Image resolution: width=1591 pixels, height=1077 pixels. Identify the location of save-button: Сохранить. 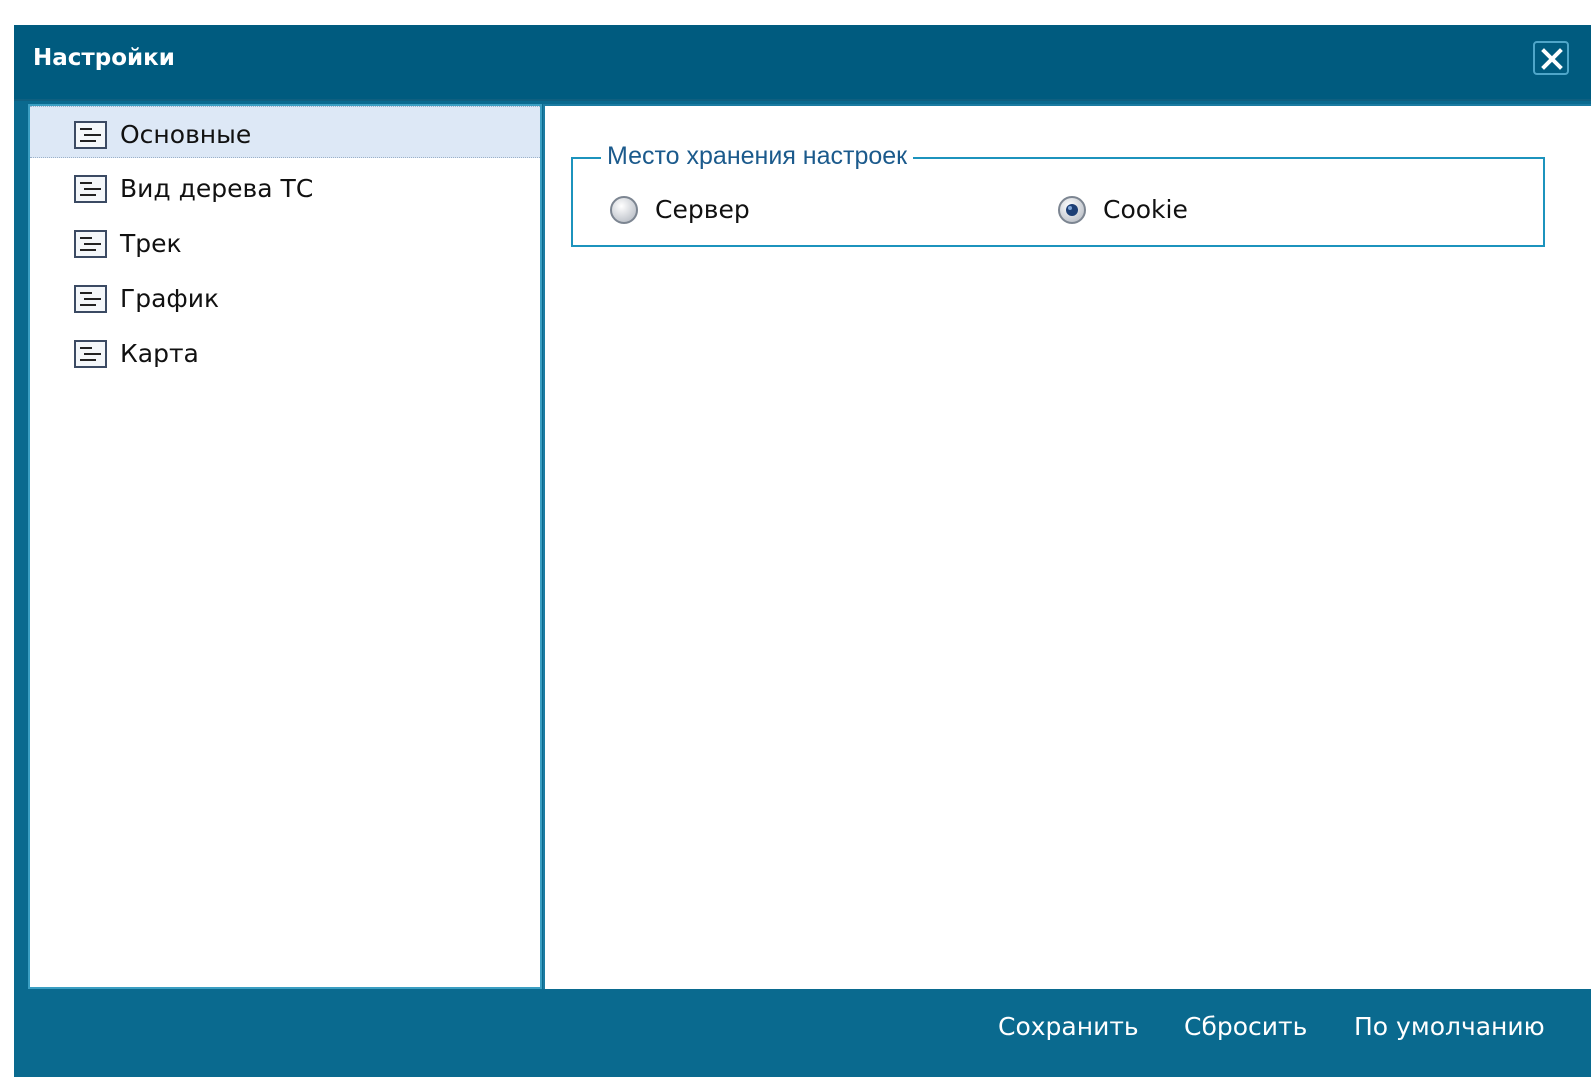
(1068, 1026).